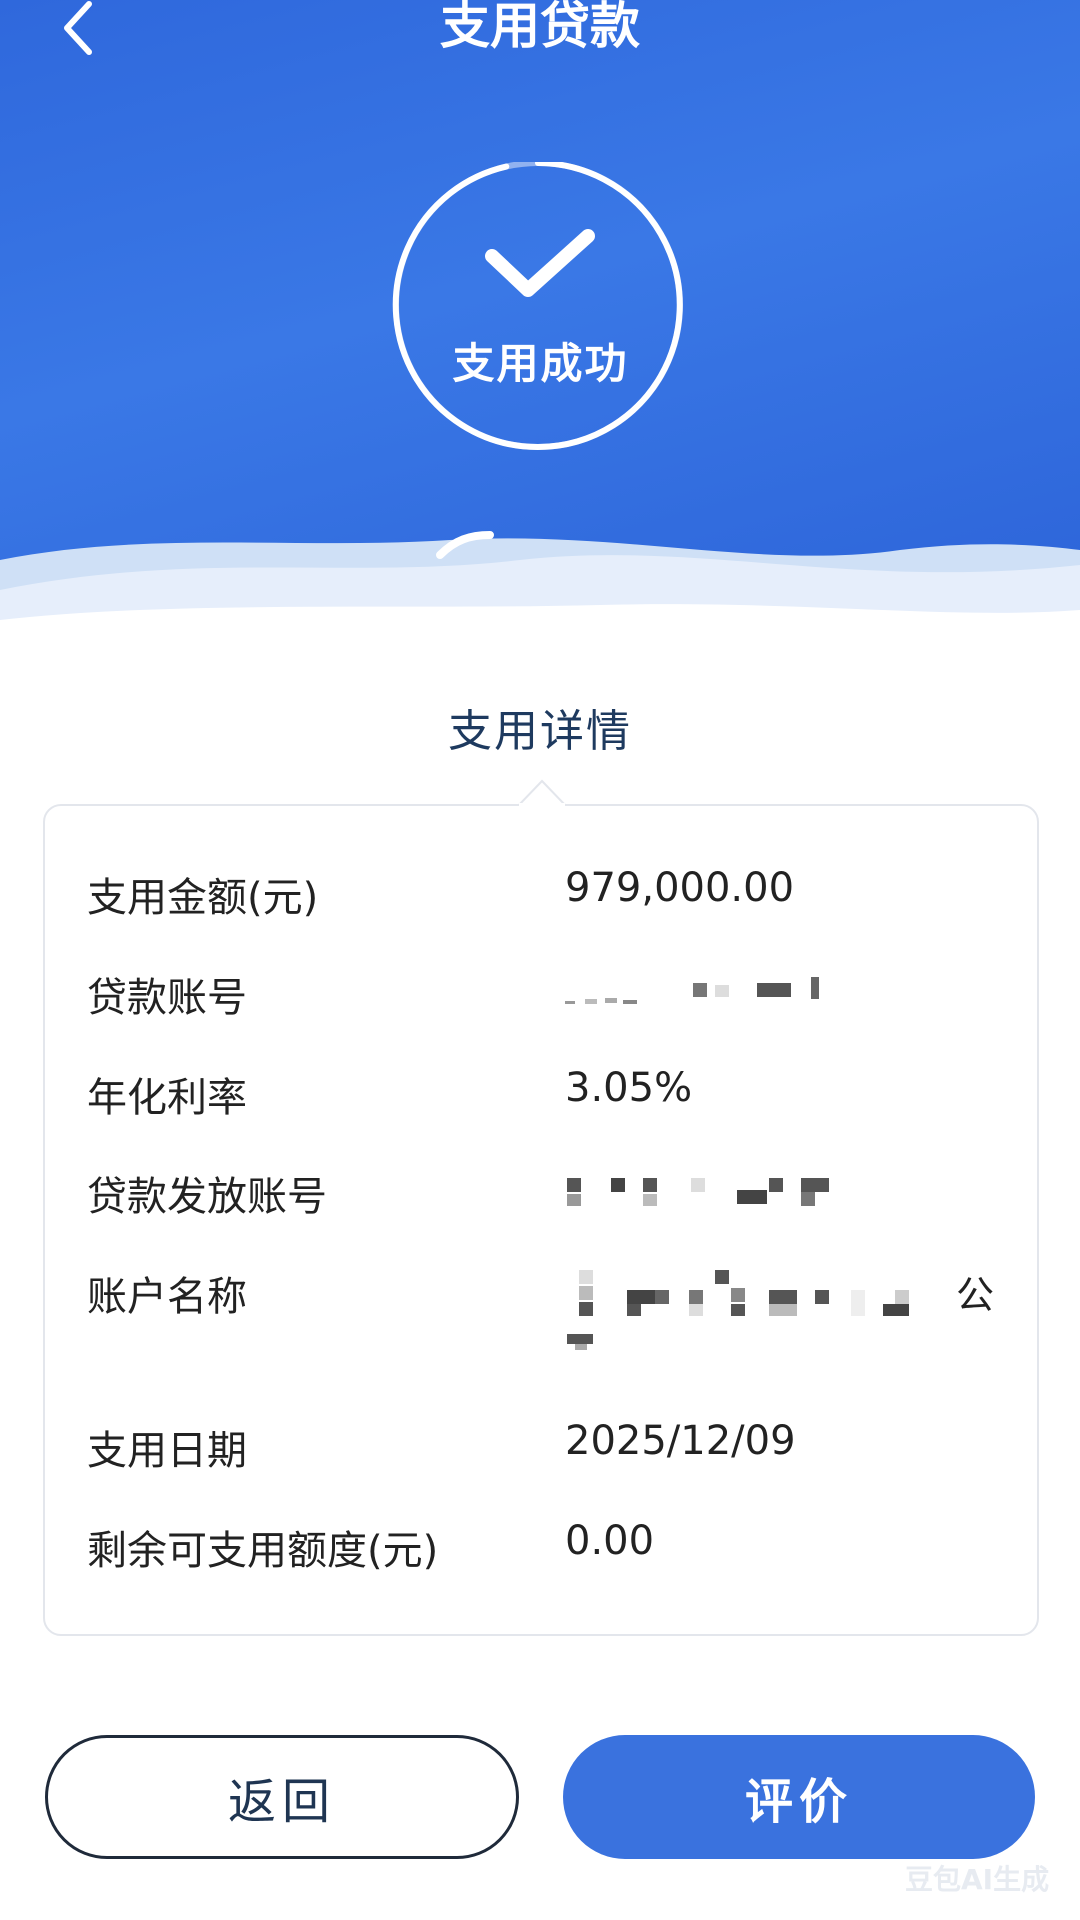  What do you see at coordinates (540, 600) in the screenshot?
I see `wave-decoration` at bounding box center [540, 600].